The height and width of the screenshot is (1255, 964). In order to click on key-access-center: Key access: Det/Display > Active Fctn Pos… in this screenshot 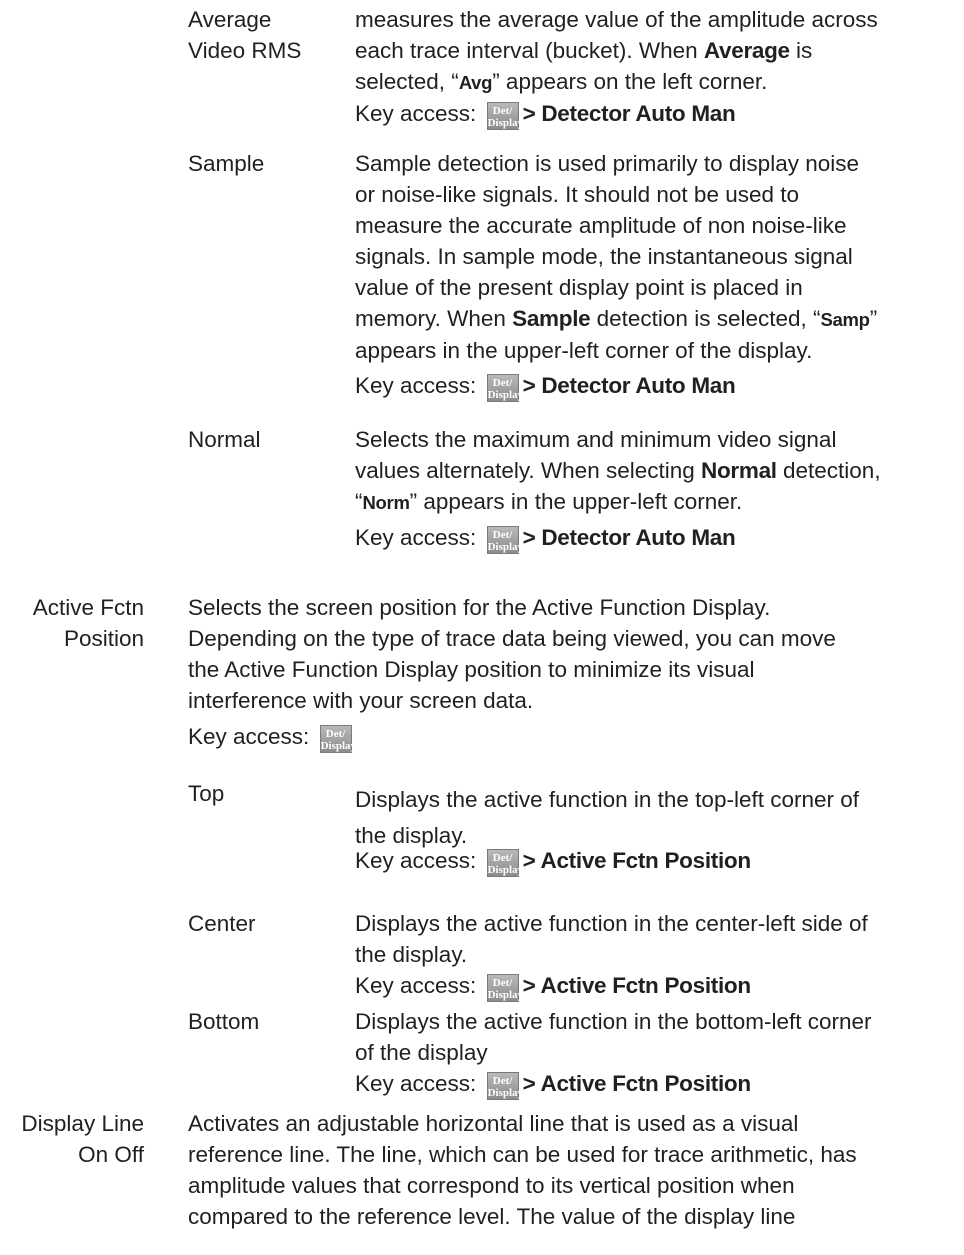, I will do `click(553, 987)`.